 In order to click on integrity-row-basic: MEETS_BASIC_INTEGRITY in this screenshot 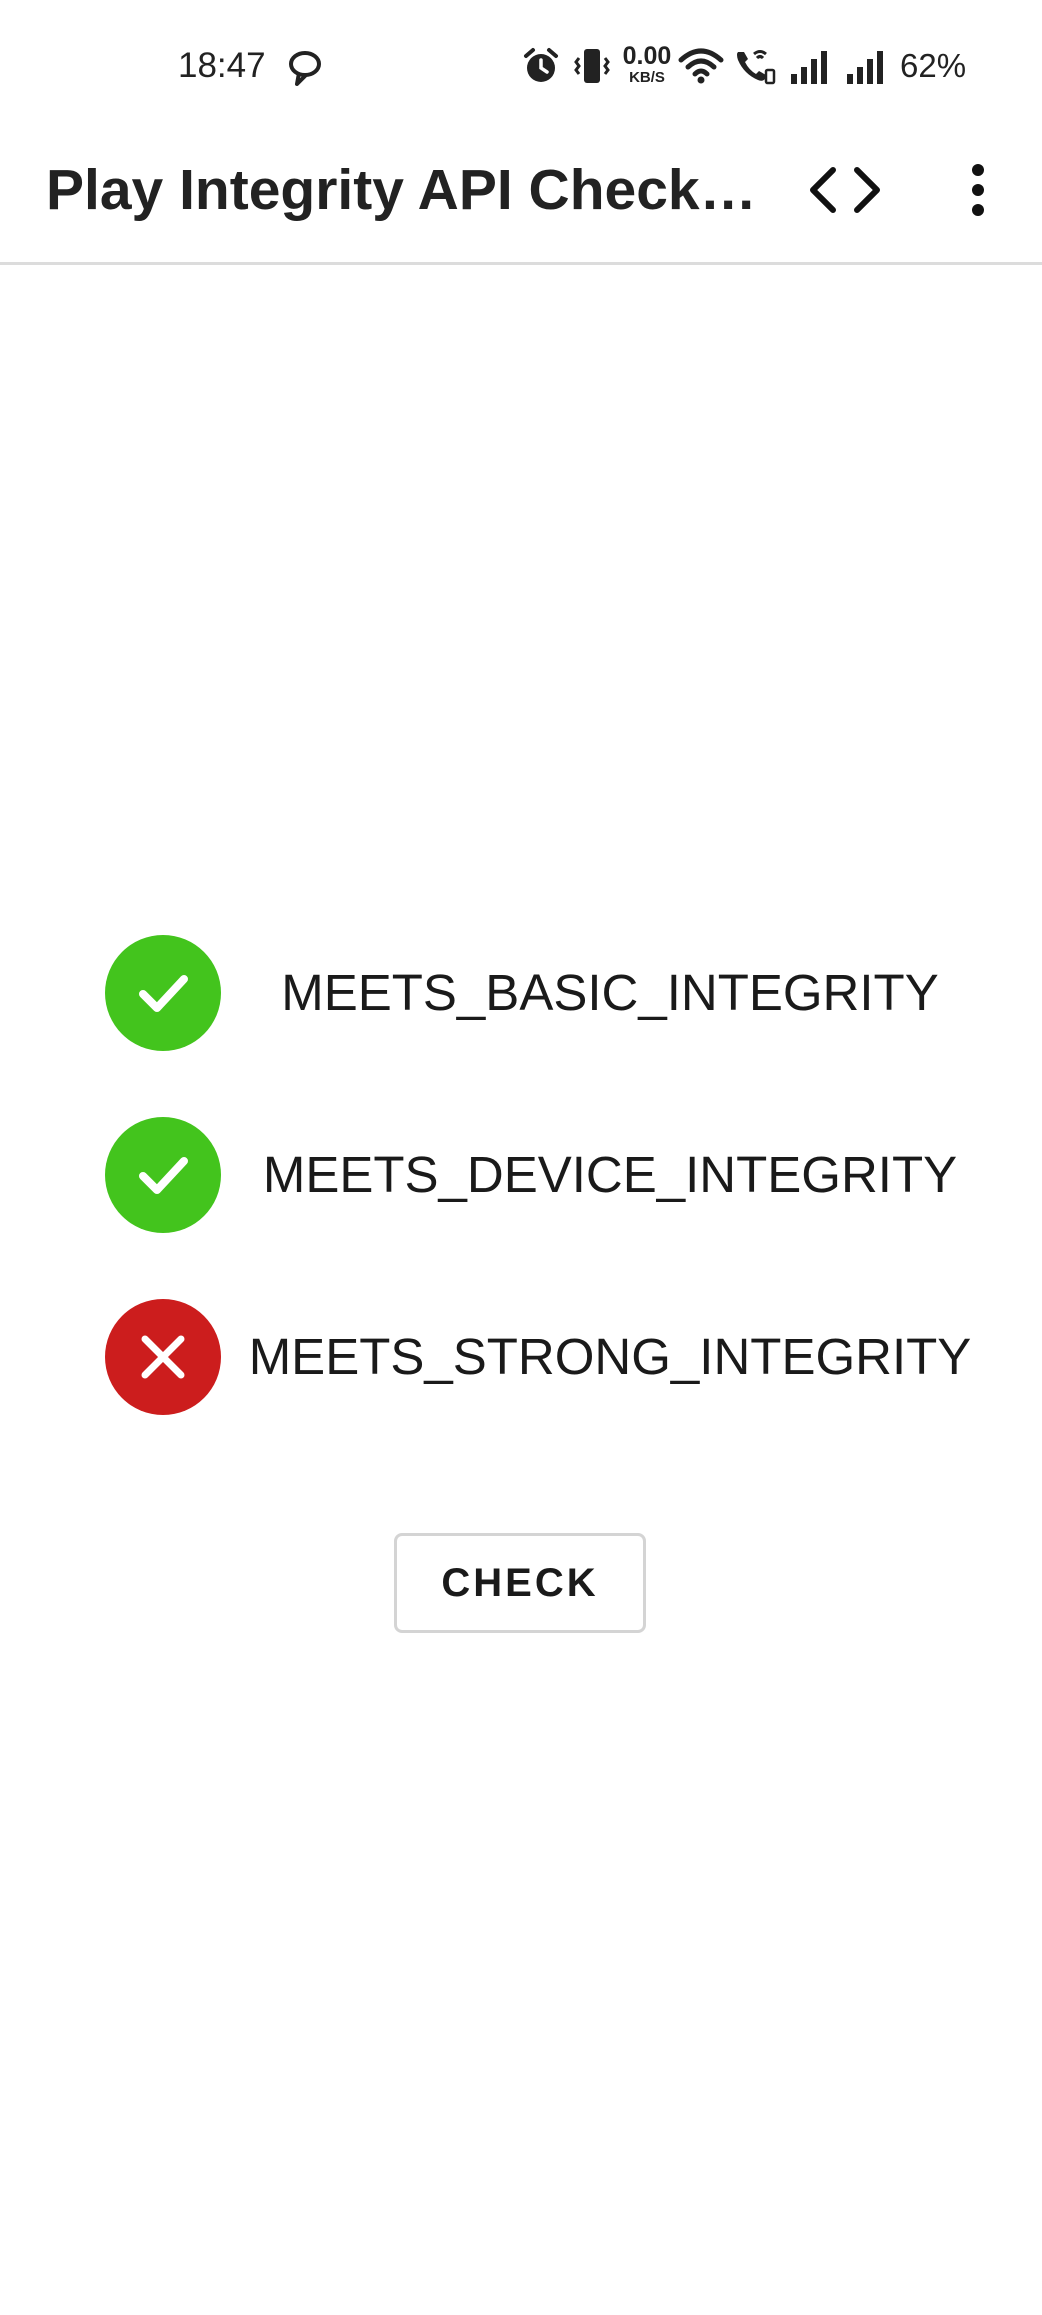, I will do `click(521, 1021)`.